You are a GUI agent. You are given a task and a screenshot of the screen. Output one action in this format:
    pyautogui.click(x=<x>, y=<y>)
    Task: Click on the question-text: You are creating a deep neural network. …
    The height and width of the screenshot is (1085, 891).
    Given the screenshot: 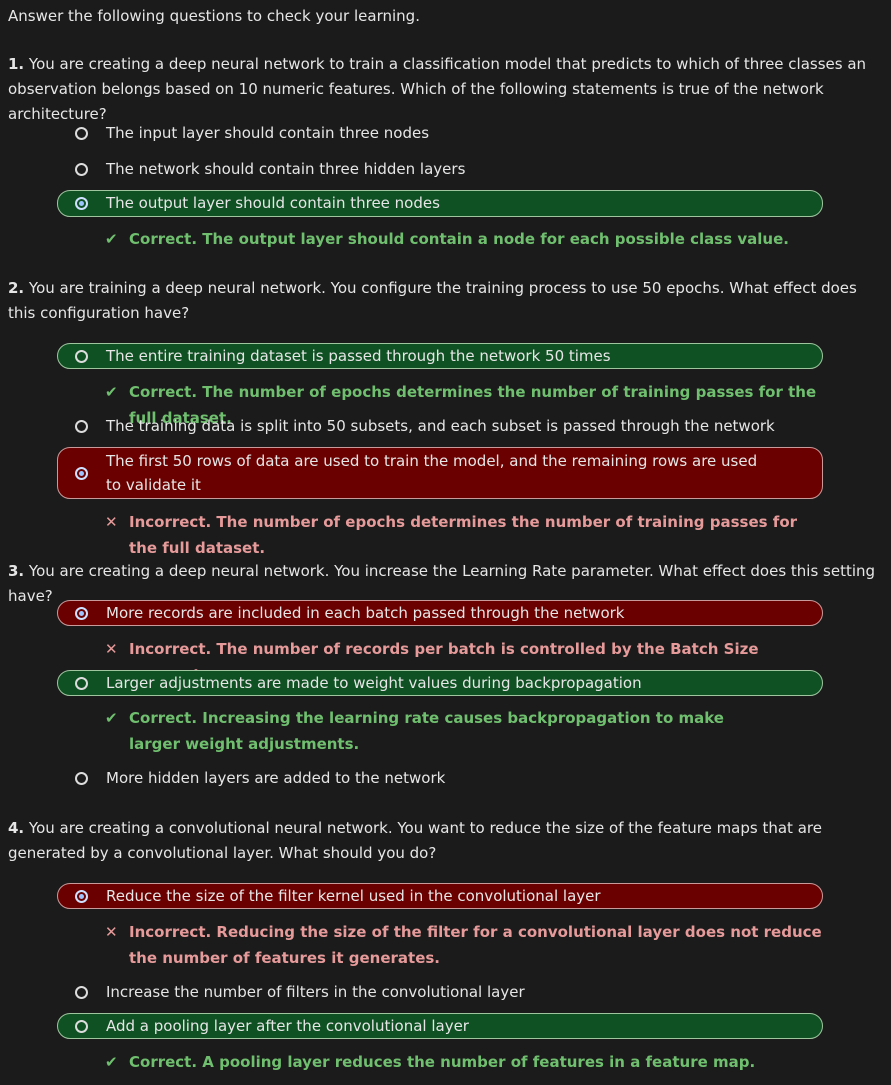 What is the action you would take?
    pyautogui.click(x=442, y=583)
    